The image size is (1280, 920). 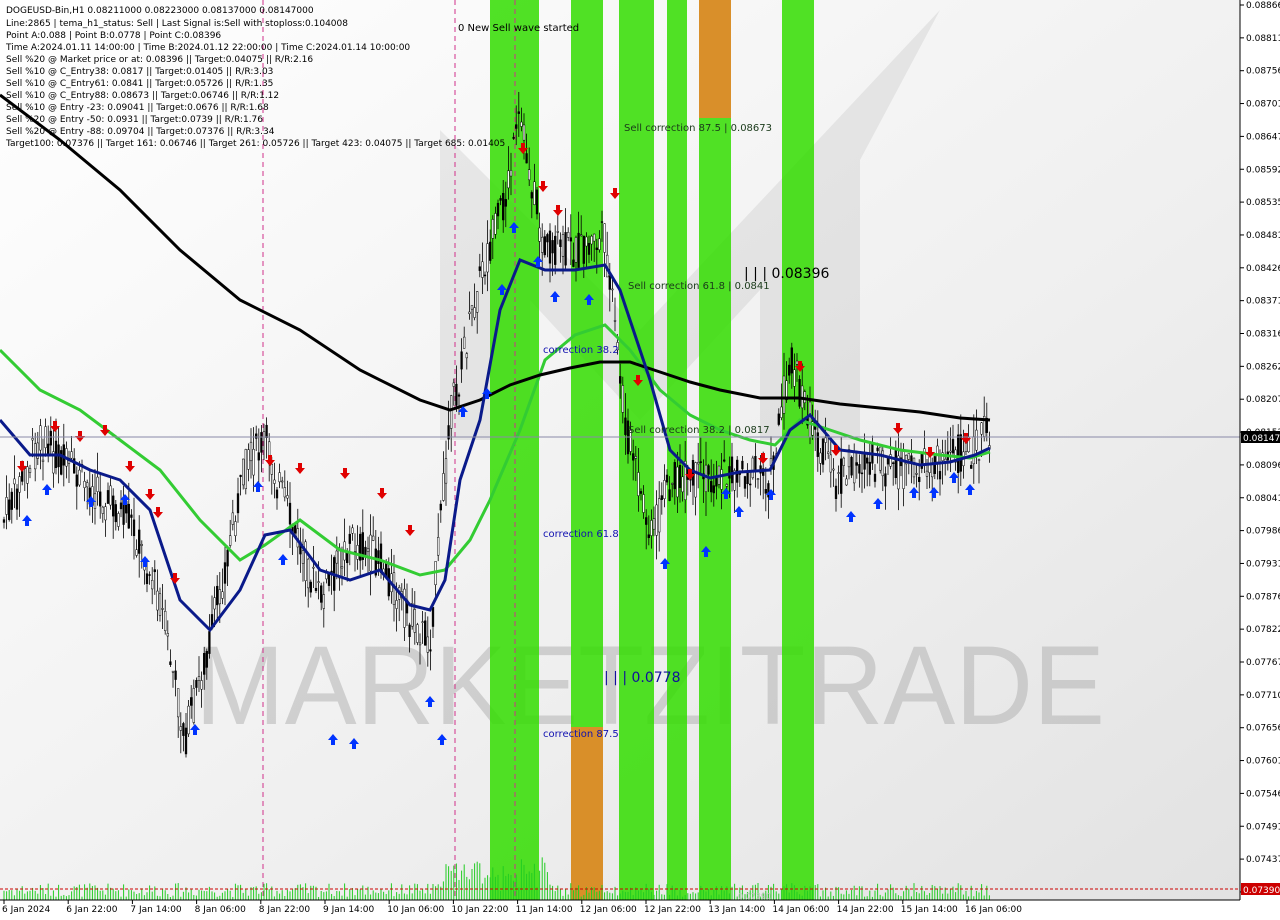 I want to click on correction-618-label: correction 61.8, so click(x=581, y=534).